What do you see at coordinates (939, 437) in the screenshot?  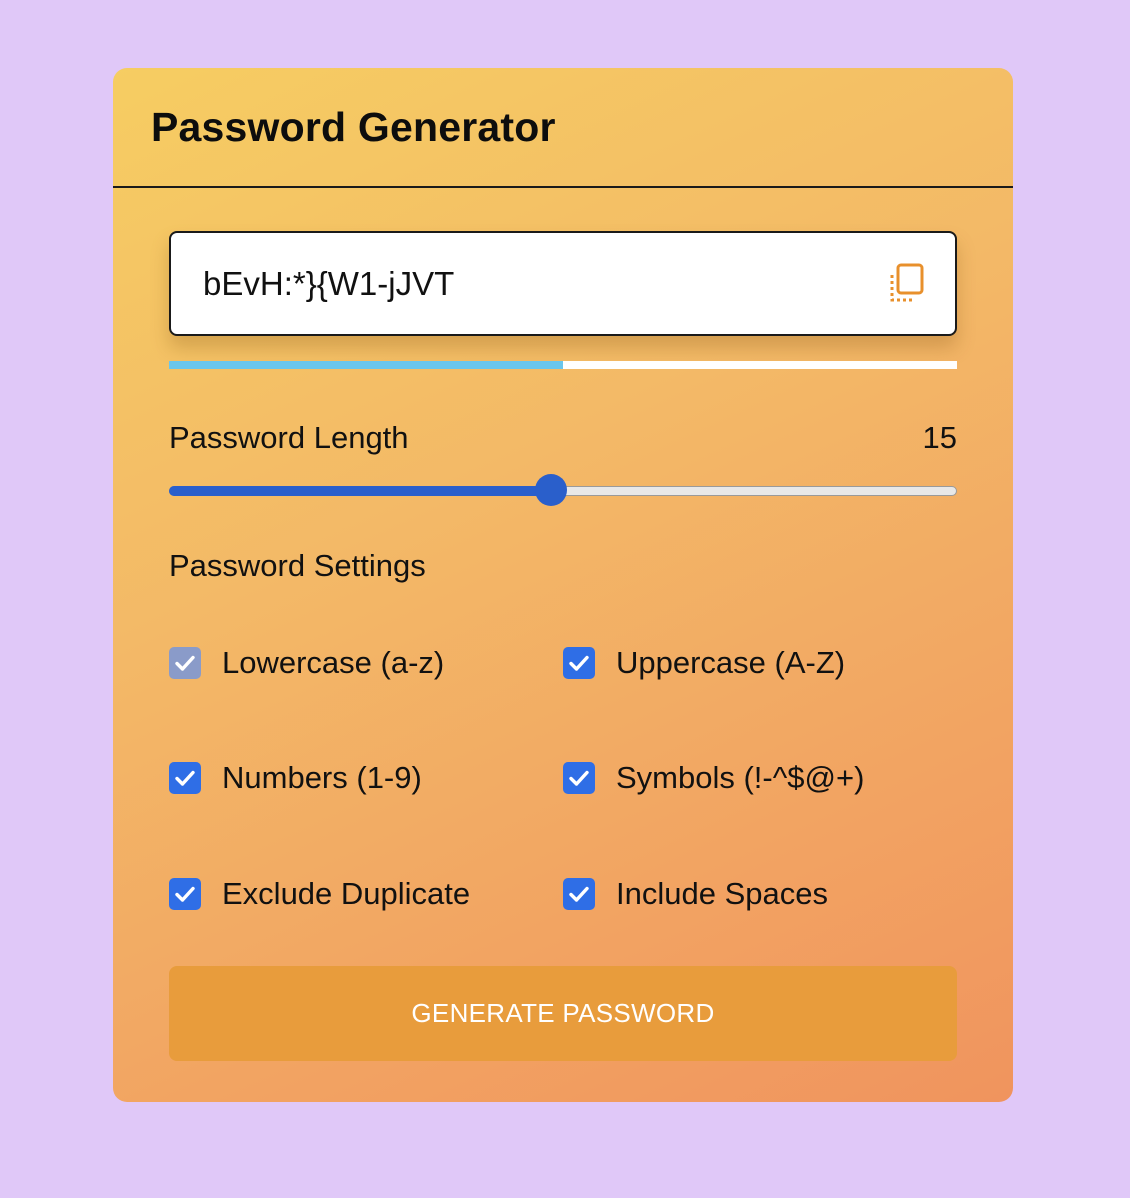 I see `password-length-value: 15` at bounding box center [939, 437].